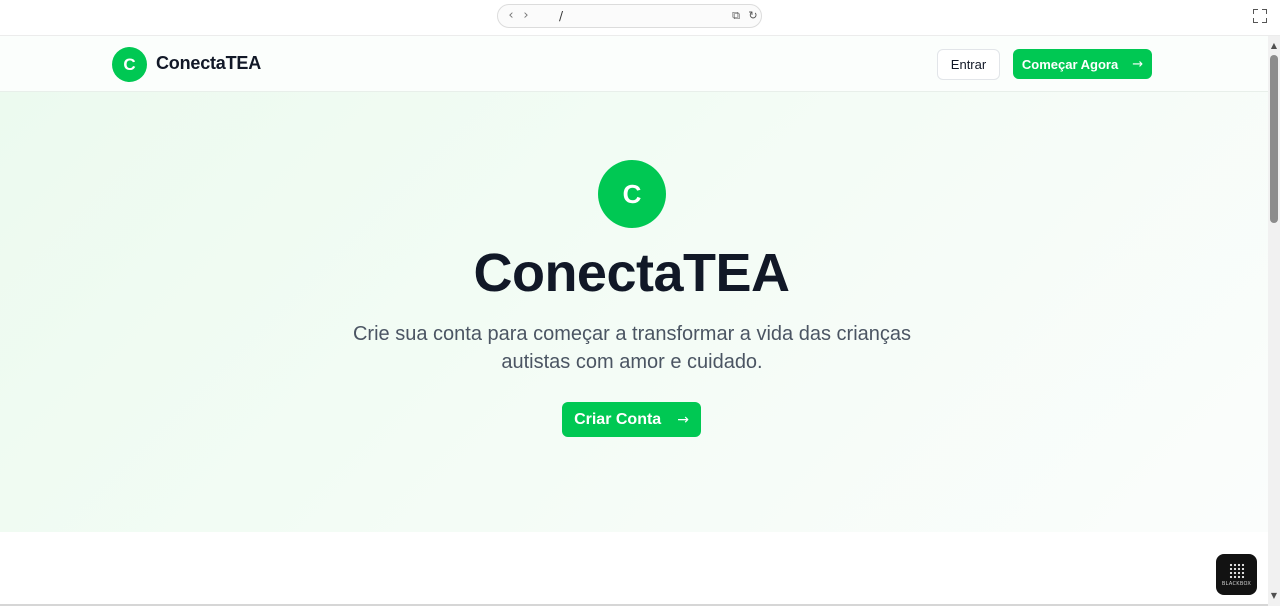 This screenshot has width=1280, height=606. I want to click on get-started-button: Começar Agora →, so click(1082, 64).